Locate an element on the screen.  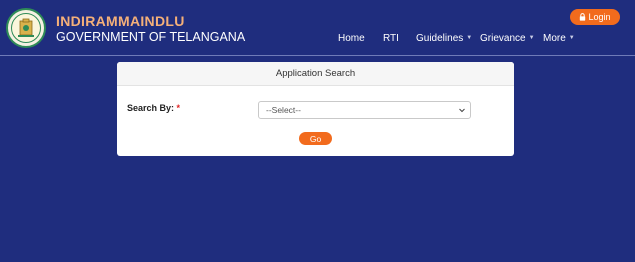
login-label: Login is located at coordinates (599, 17).